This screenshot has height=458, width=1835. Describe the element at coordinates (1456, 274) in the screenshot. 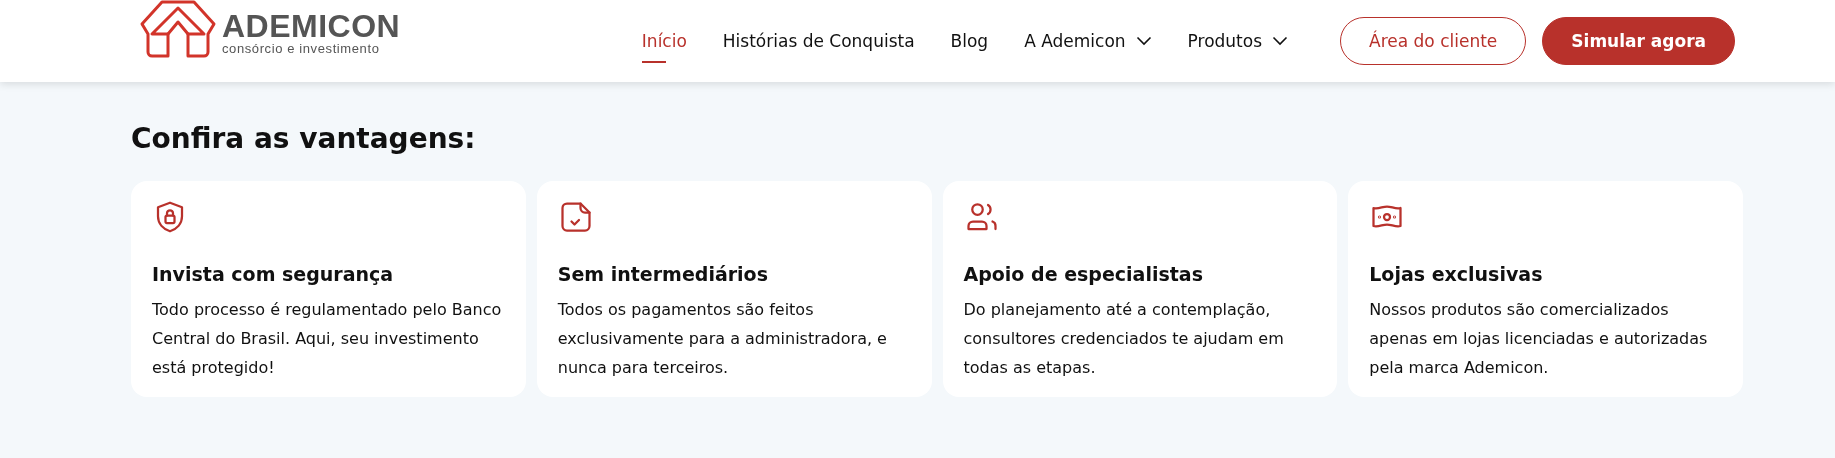

I see `card-title: Lojas exclusivas` at that location.